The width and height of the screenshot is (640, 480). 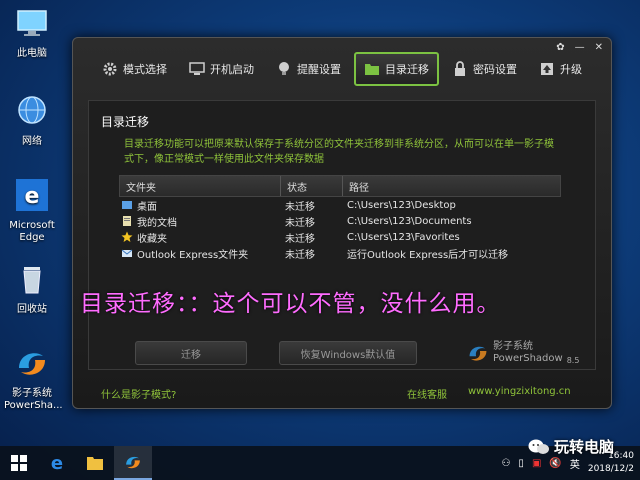 I want to click on tab-directory-migration: 目录迁移, so click(x=396, y=69).